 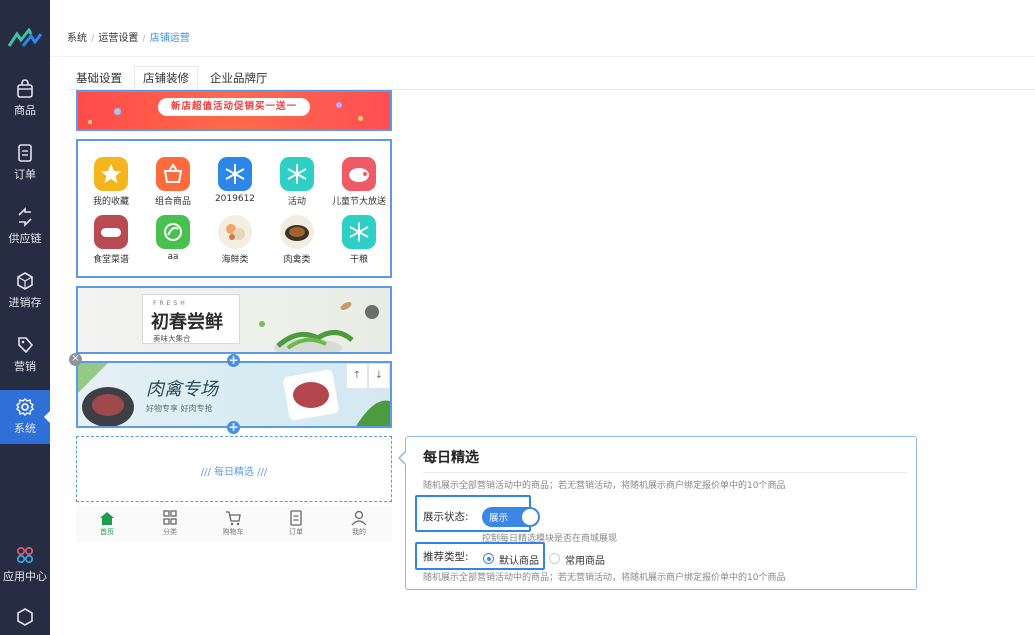 I want to click on add-module-above-icon: +, so click(x=233, y=360).